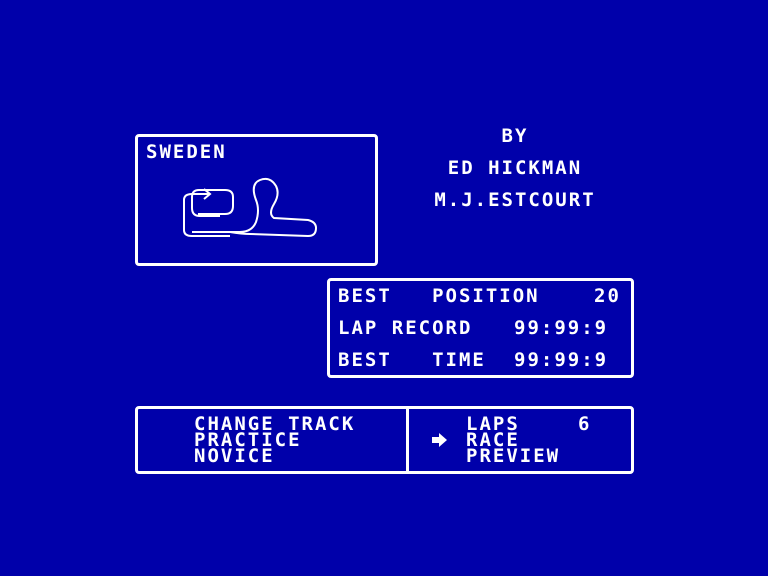 This screenshot has width=768, height=576. I want to click on best-time-value: 99:99:9, so click(561, 360).